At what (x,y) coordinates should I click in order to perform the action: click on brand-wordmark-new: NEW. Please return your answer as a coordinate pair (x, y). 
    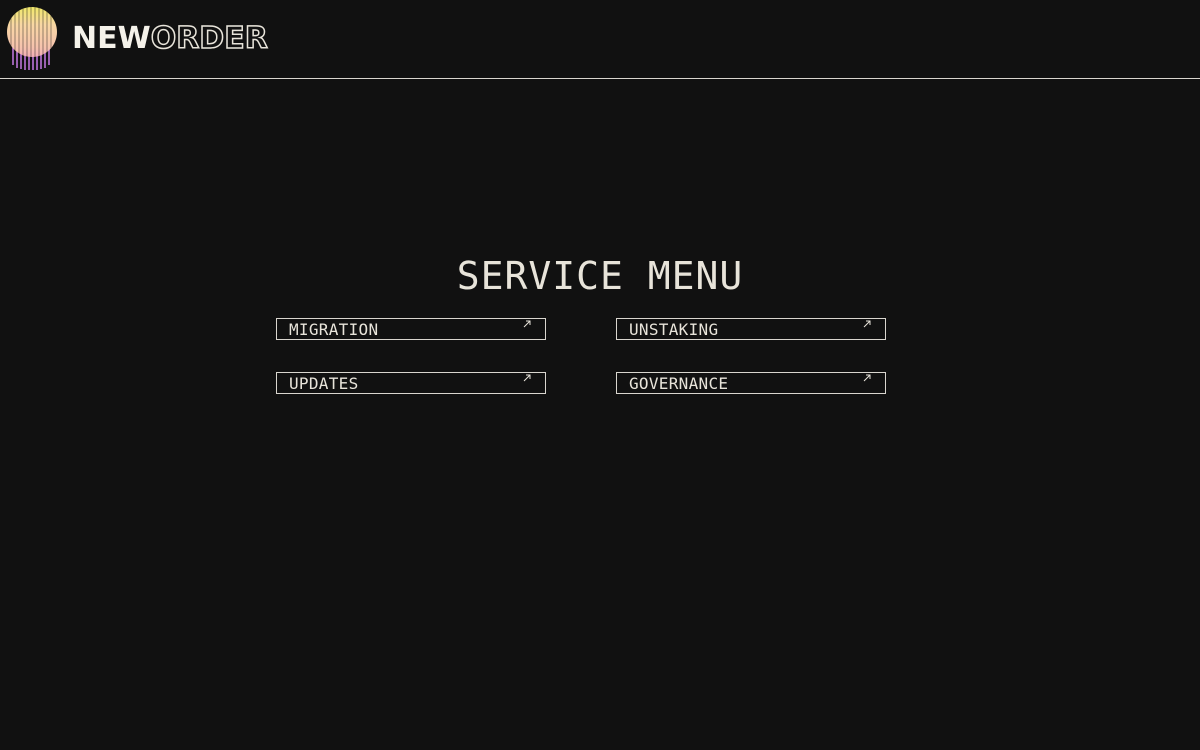
    Looking at the image, I should click on (111, 38).